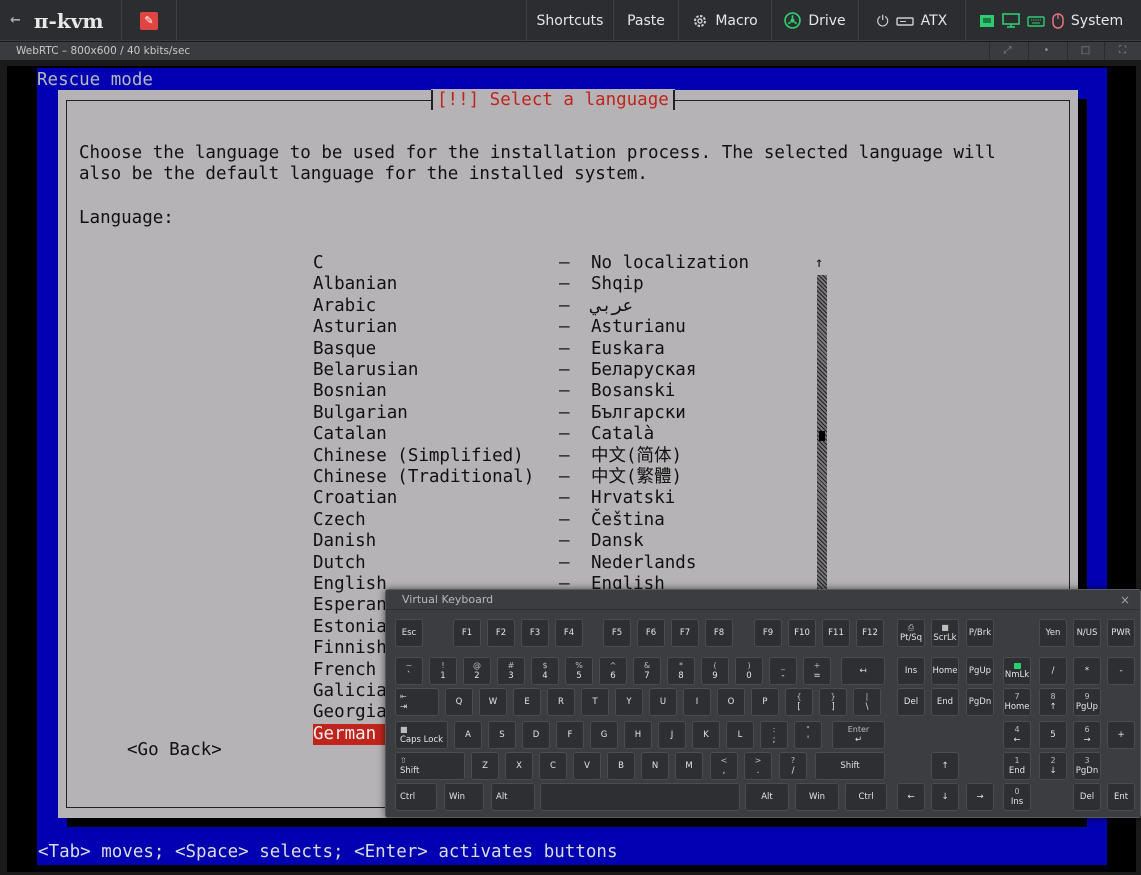 The image size is (1141, 875). Describe the element at coordinates (417, 702) in the screenshot. I see `key-tab: ⇤ ⇥` at that location.